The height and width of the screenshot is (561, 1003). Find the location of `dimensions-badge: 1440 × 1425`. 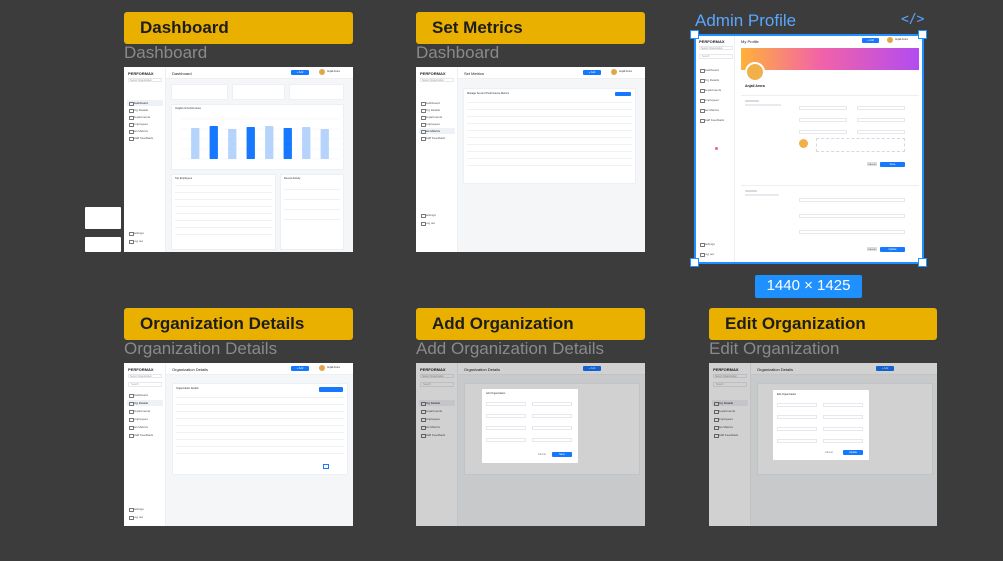

dimensions-badge: 1440 × 1425 is located at coordinates (808, 286).